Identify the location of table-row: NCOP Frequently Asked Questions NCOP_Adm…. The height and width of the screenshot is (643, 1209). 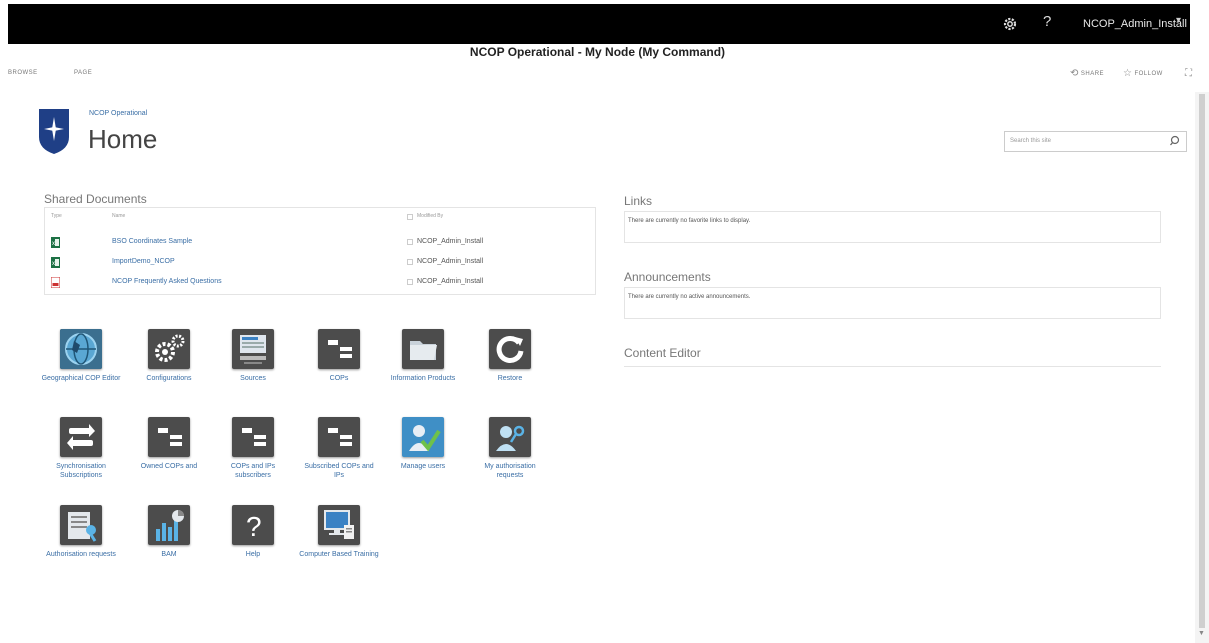
(320, 284).